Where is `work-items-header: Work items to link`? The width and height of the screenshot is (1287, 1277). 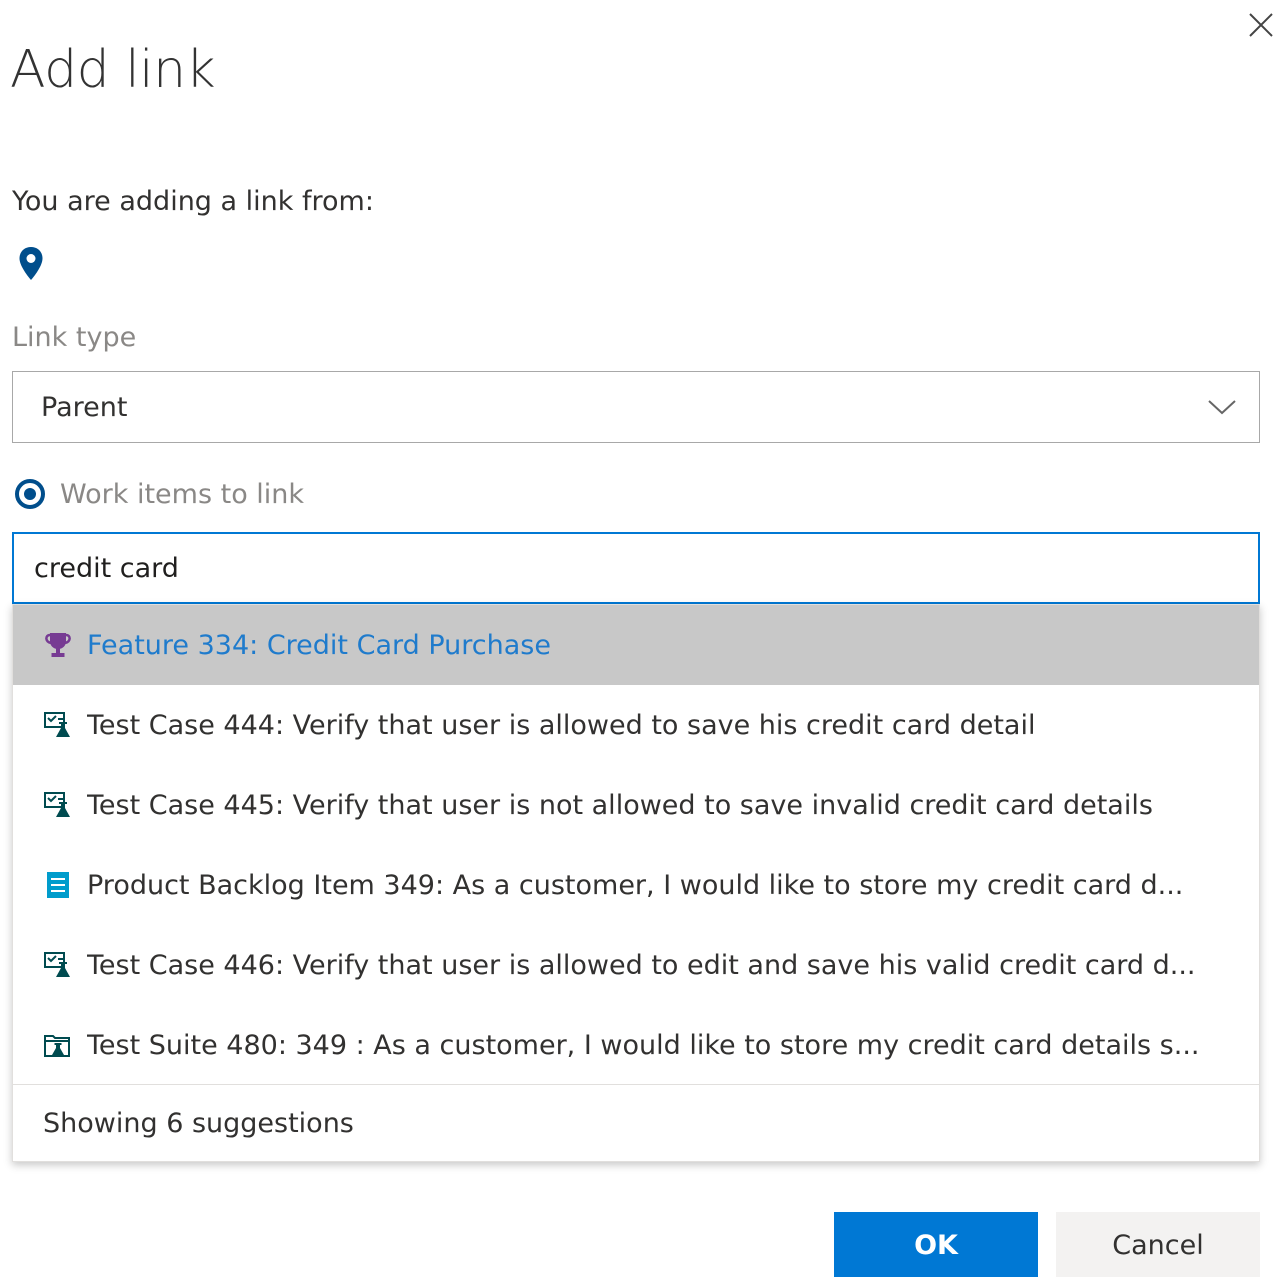 work-items-header: Work items to link is located at coordinates (159, 494).